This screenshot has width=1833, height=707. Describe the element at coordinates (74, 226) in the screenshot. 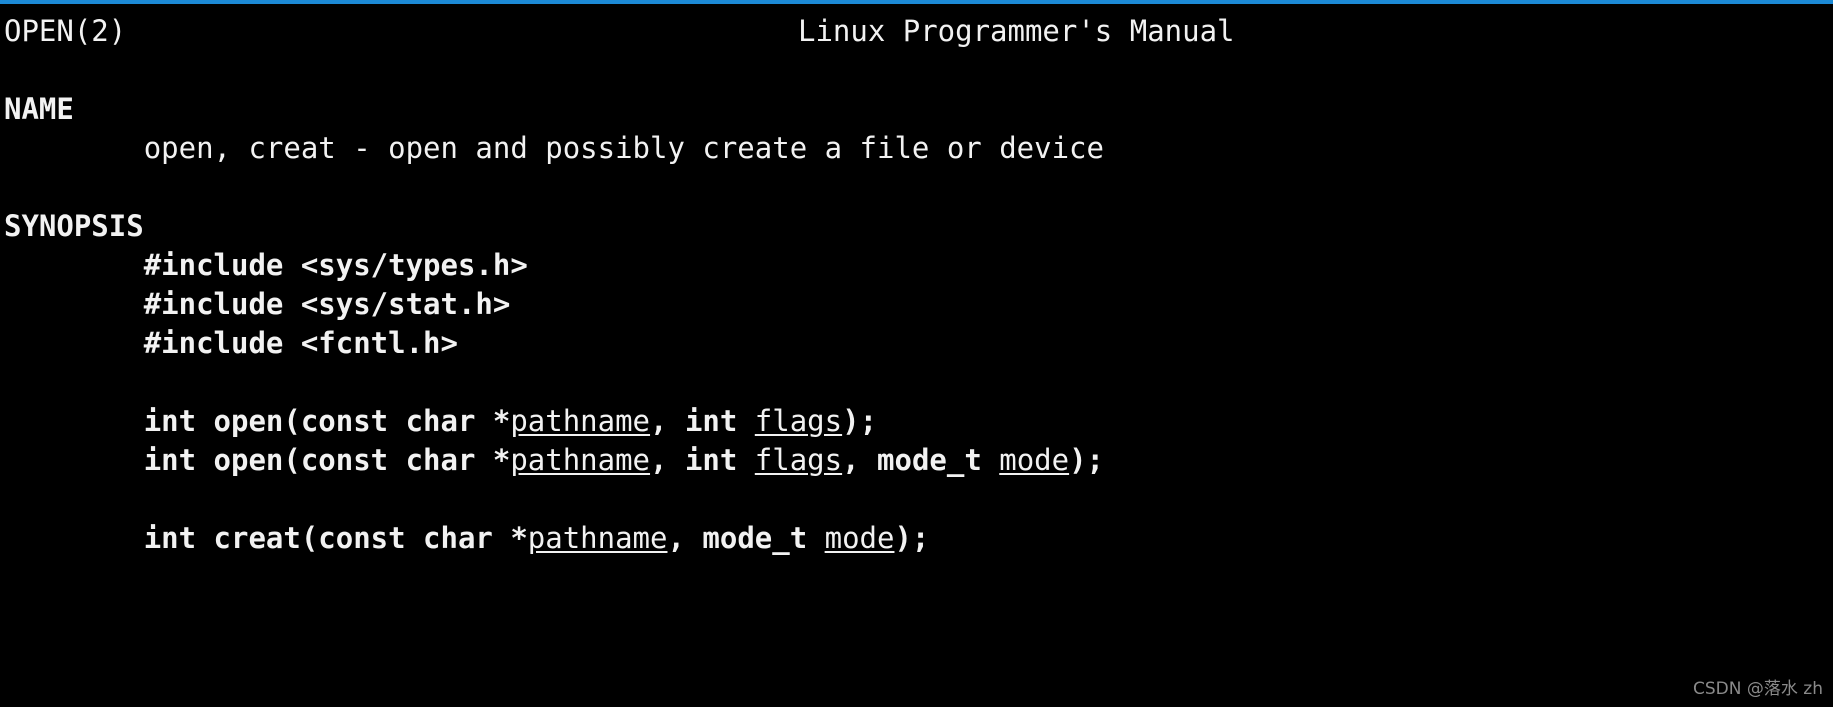

I see `section-heading-synopsis: SYNOPSIS` at that location.